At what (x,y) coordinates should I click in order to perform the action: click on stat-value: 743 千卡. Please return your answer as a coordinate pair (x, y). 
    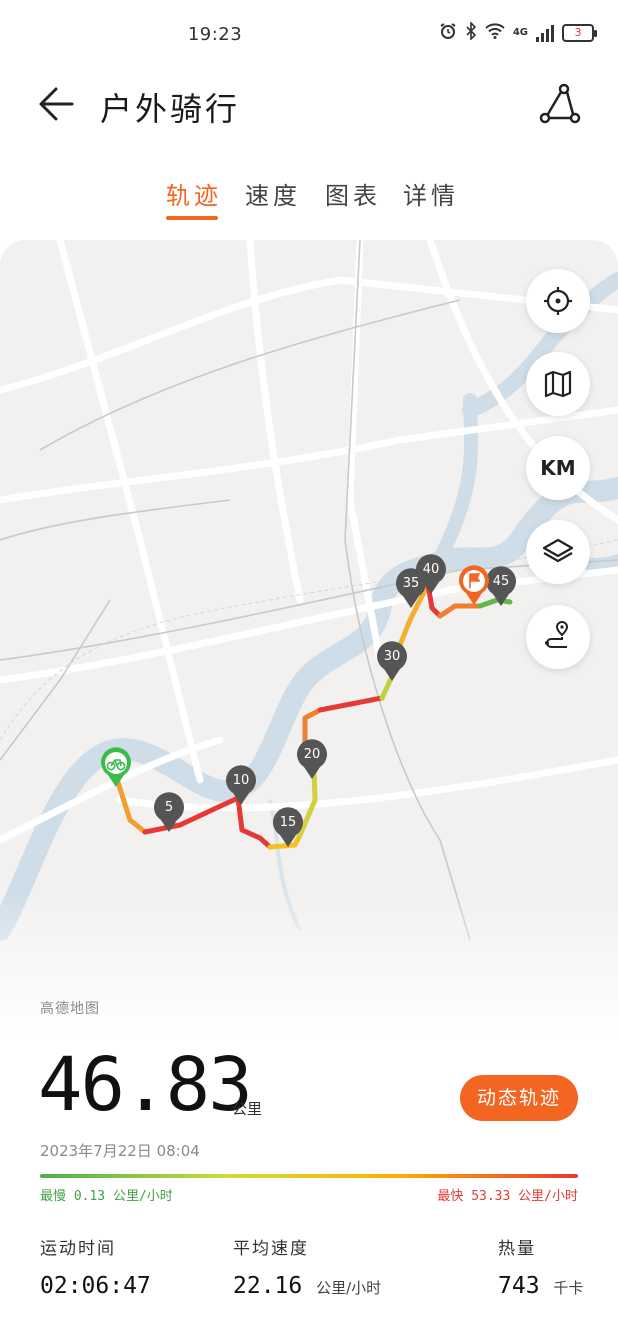
    Looking at the image, I should click on (540, 1286).